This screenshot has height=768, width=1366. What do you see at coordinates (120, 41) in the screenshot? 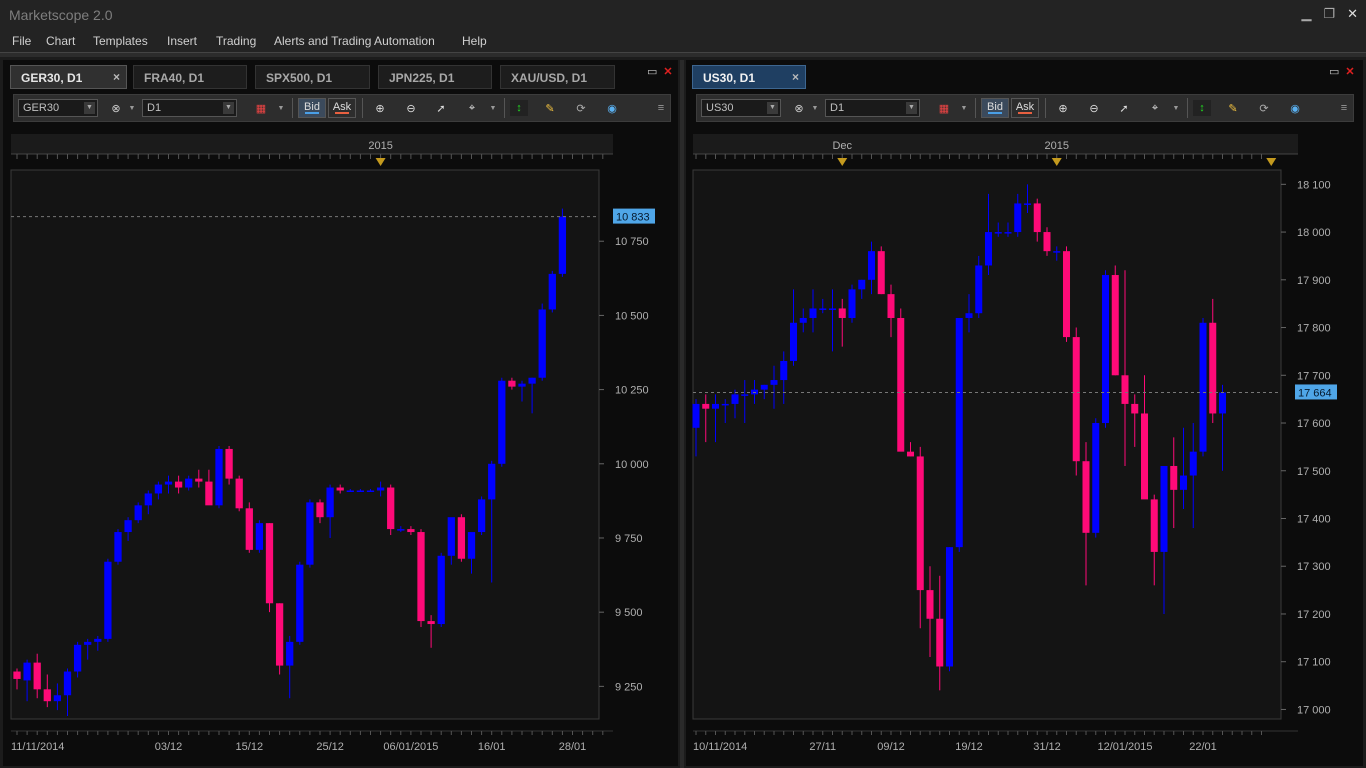
I see `menu-templates: Templates` at bounding box center [120, 41].